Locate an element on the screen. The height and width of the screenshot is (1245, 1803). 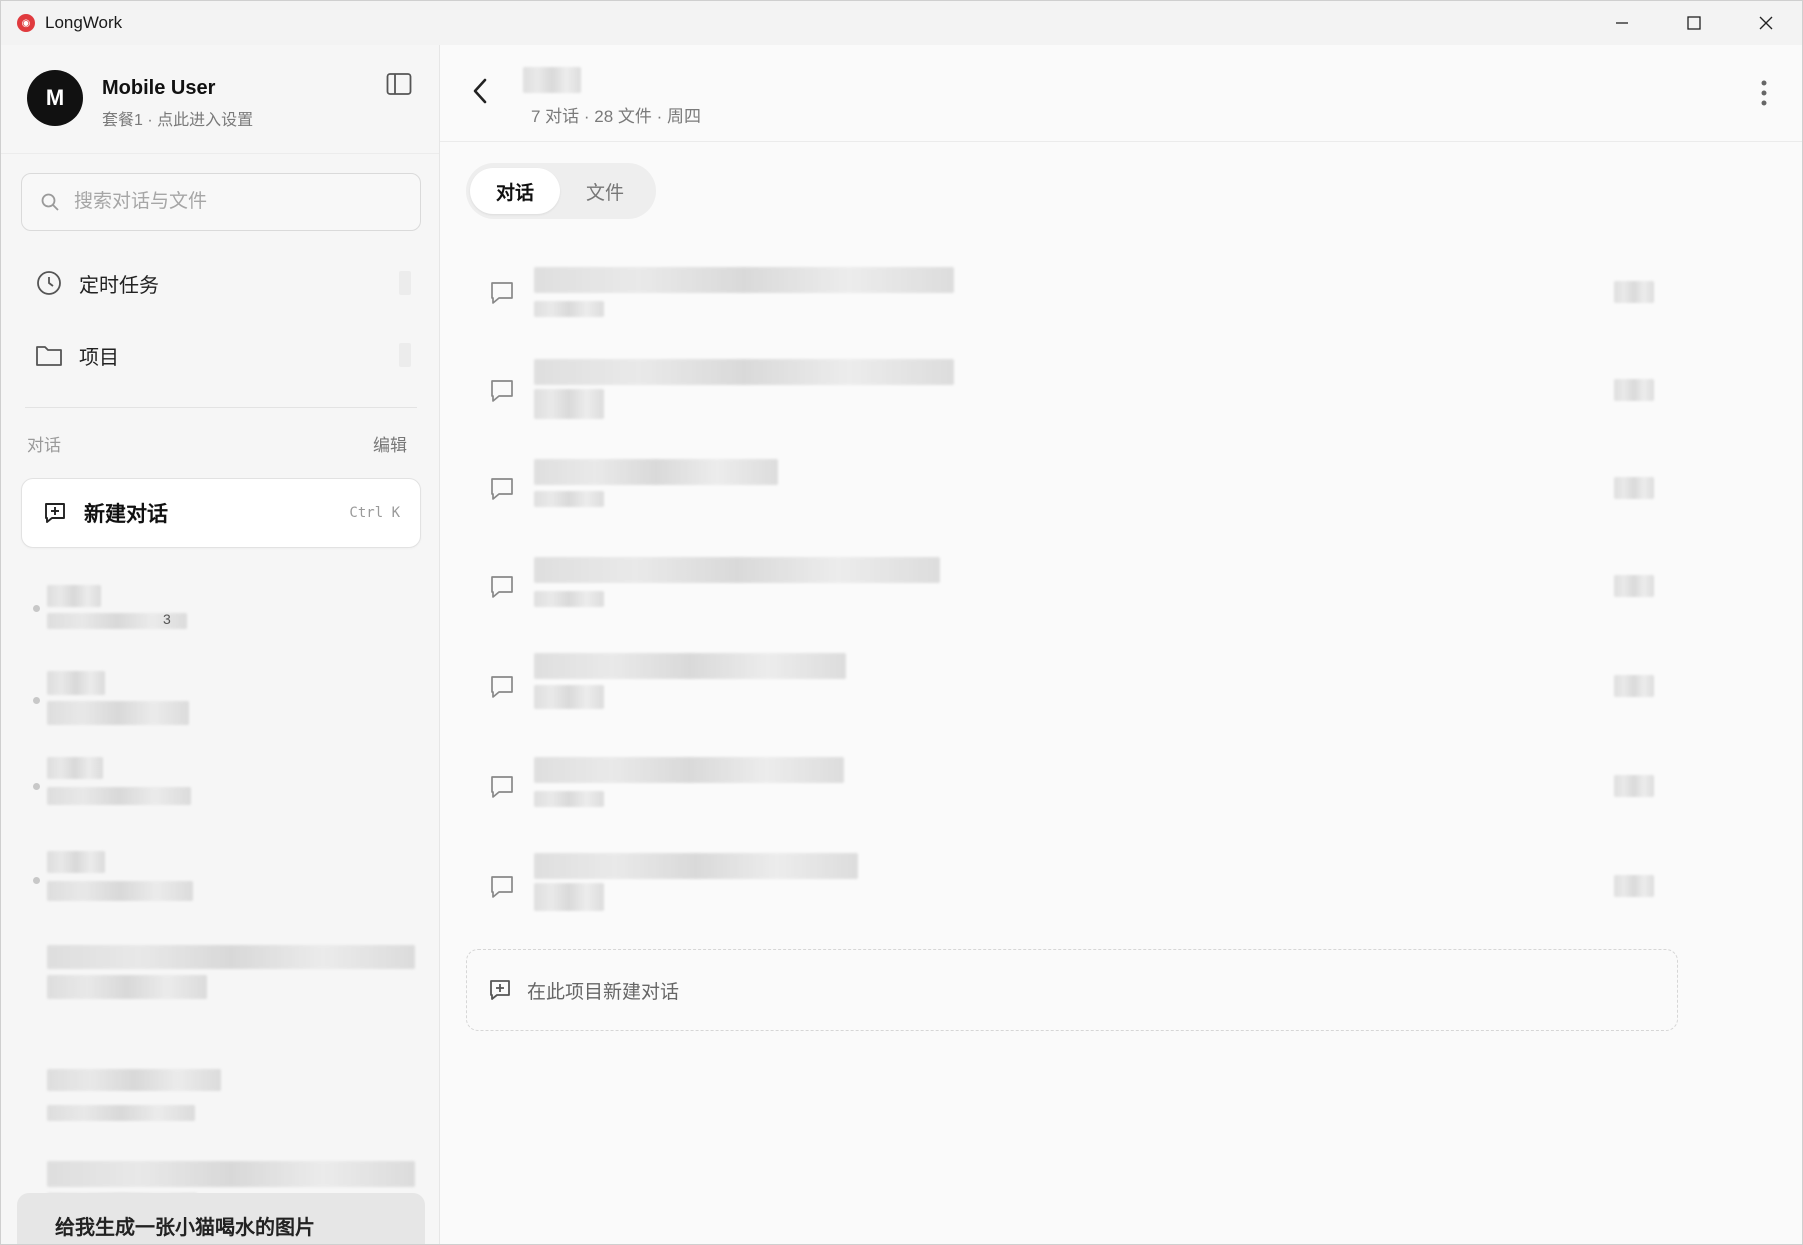
profile-card: M Mobile User 套餐1 · 点此进入设置 is located at coordinates (222, 100).